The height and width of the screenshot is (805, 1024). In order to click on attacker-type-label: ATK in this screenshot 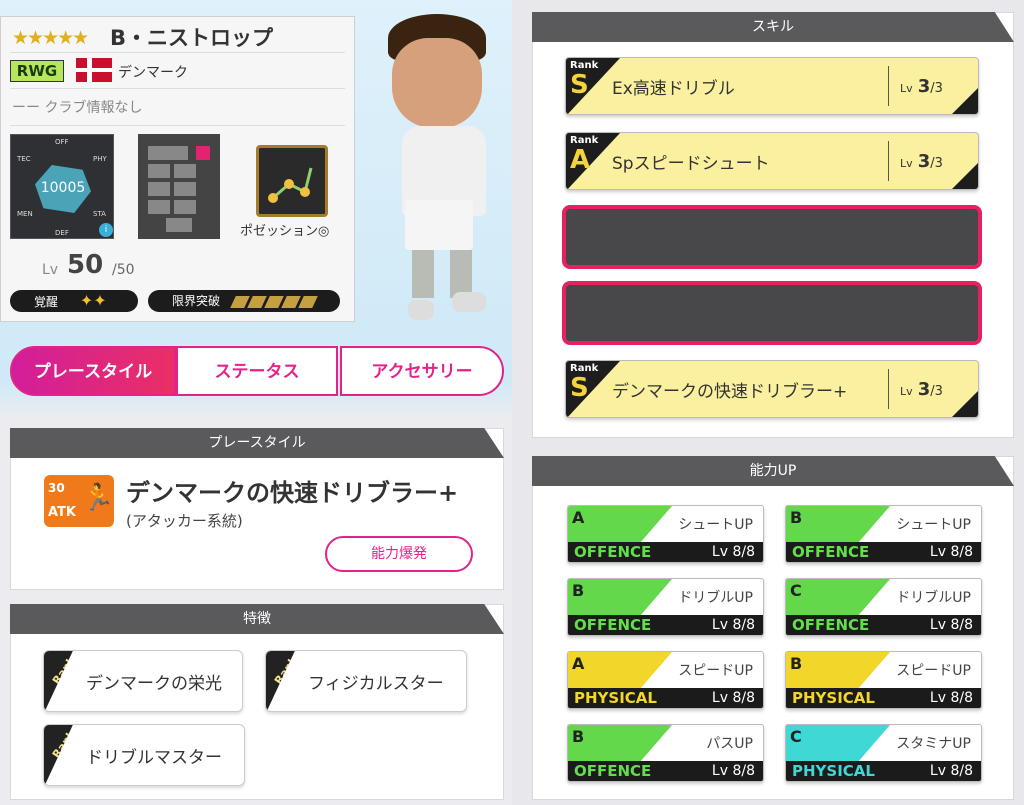, I will do `click(62, 512)`.